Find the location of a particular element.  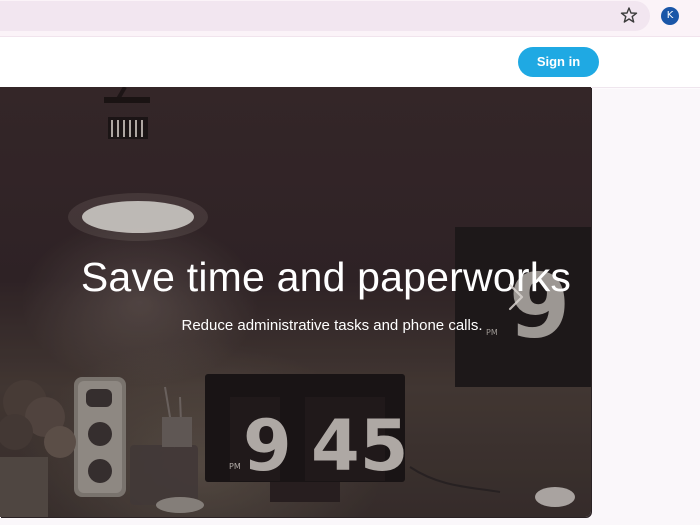

sign-in-button: Sign in is located at coordinates (558, 62).